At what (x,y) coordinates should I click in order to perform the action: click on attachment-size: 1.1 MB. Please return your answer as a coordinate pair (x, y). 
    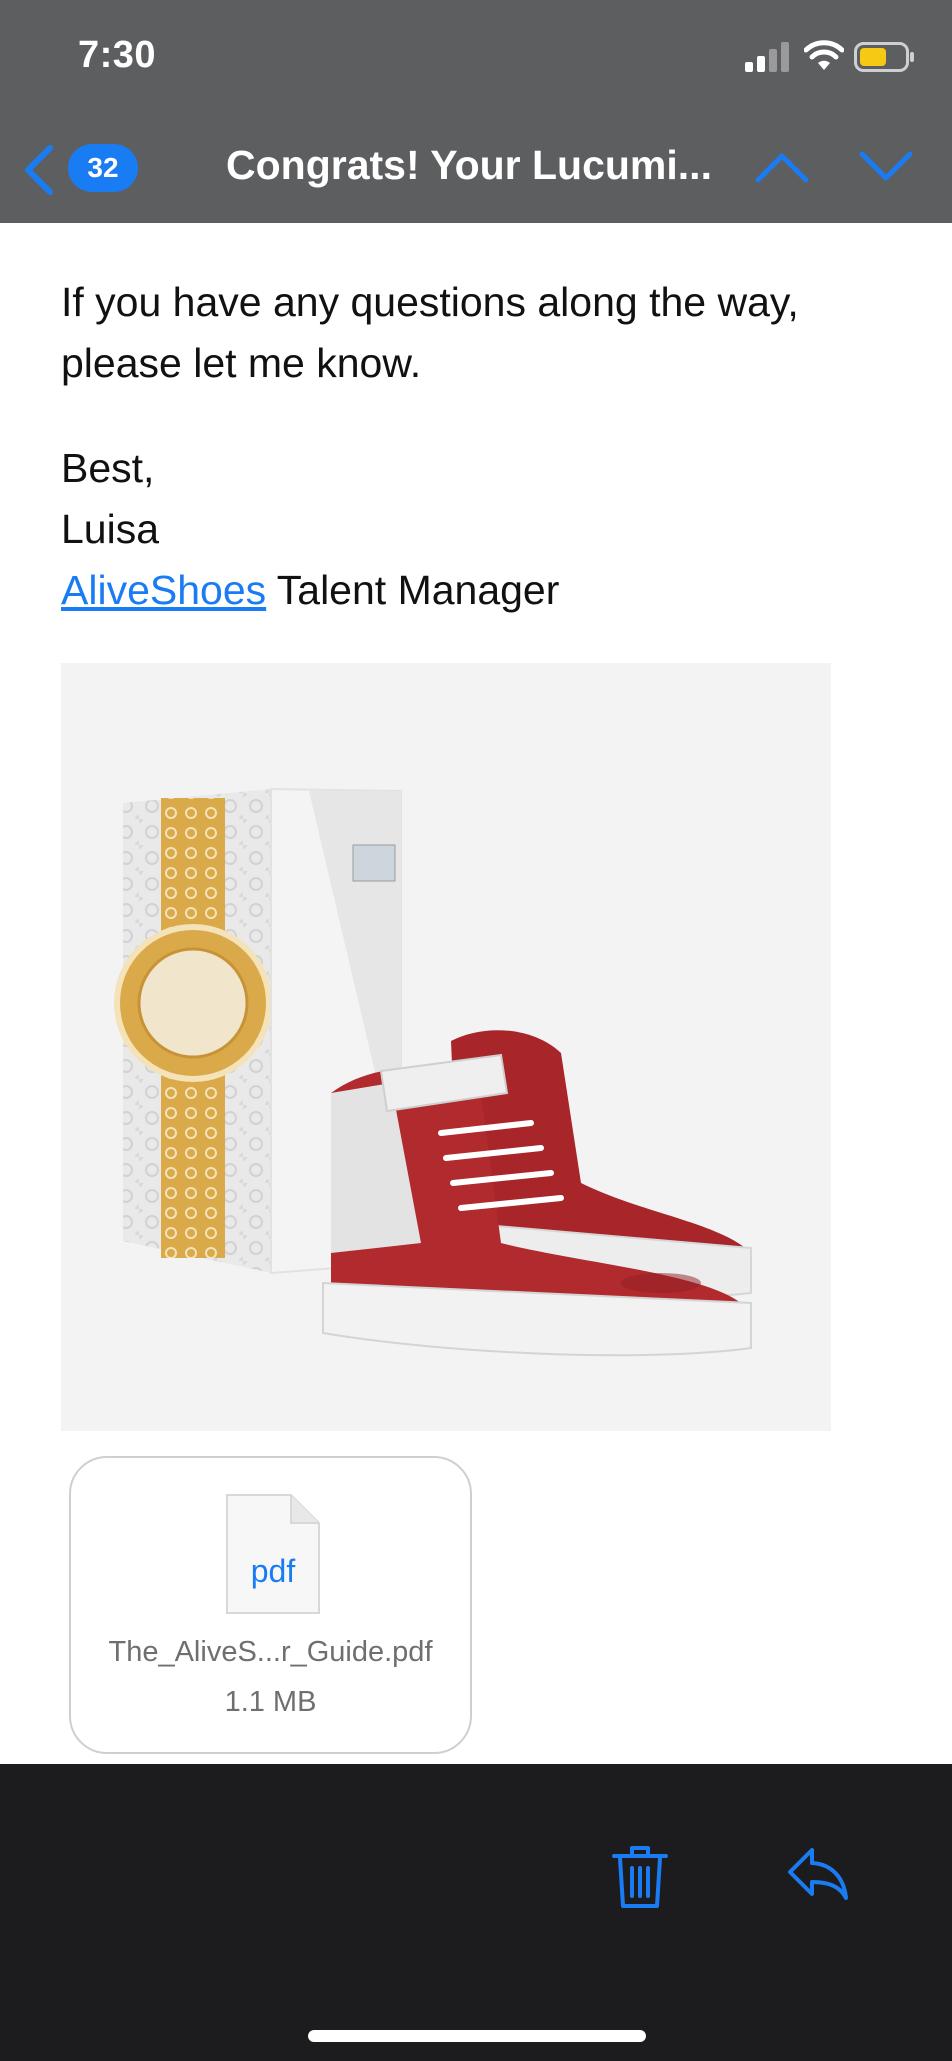
    Looking at the image, I should click on (270, 1702).